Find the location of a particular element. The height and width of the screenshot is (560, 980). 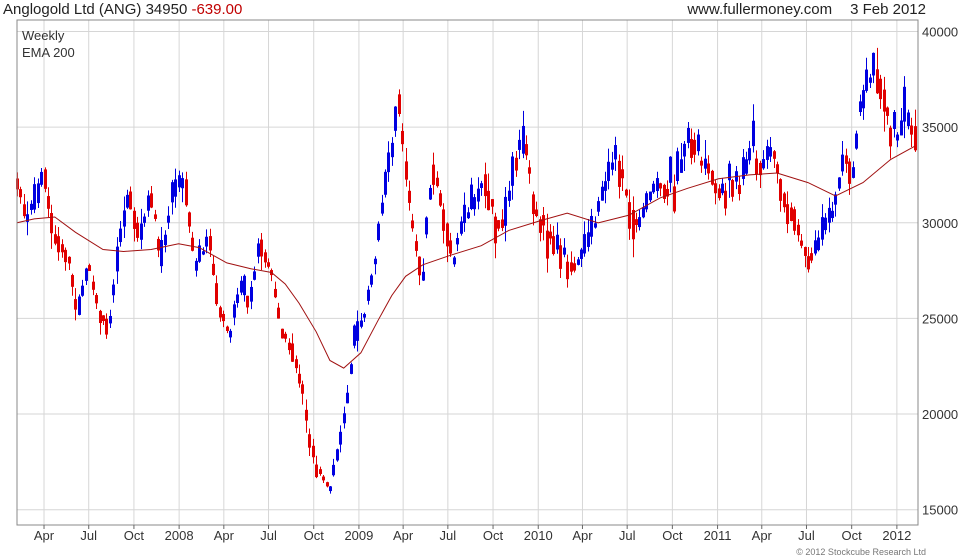

x-tick-label: Apr is located at coordinates (582, 535).